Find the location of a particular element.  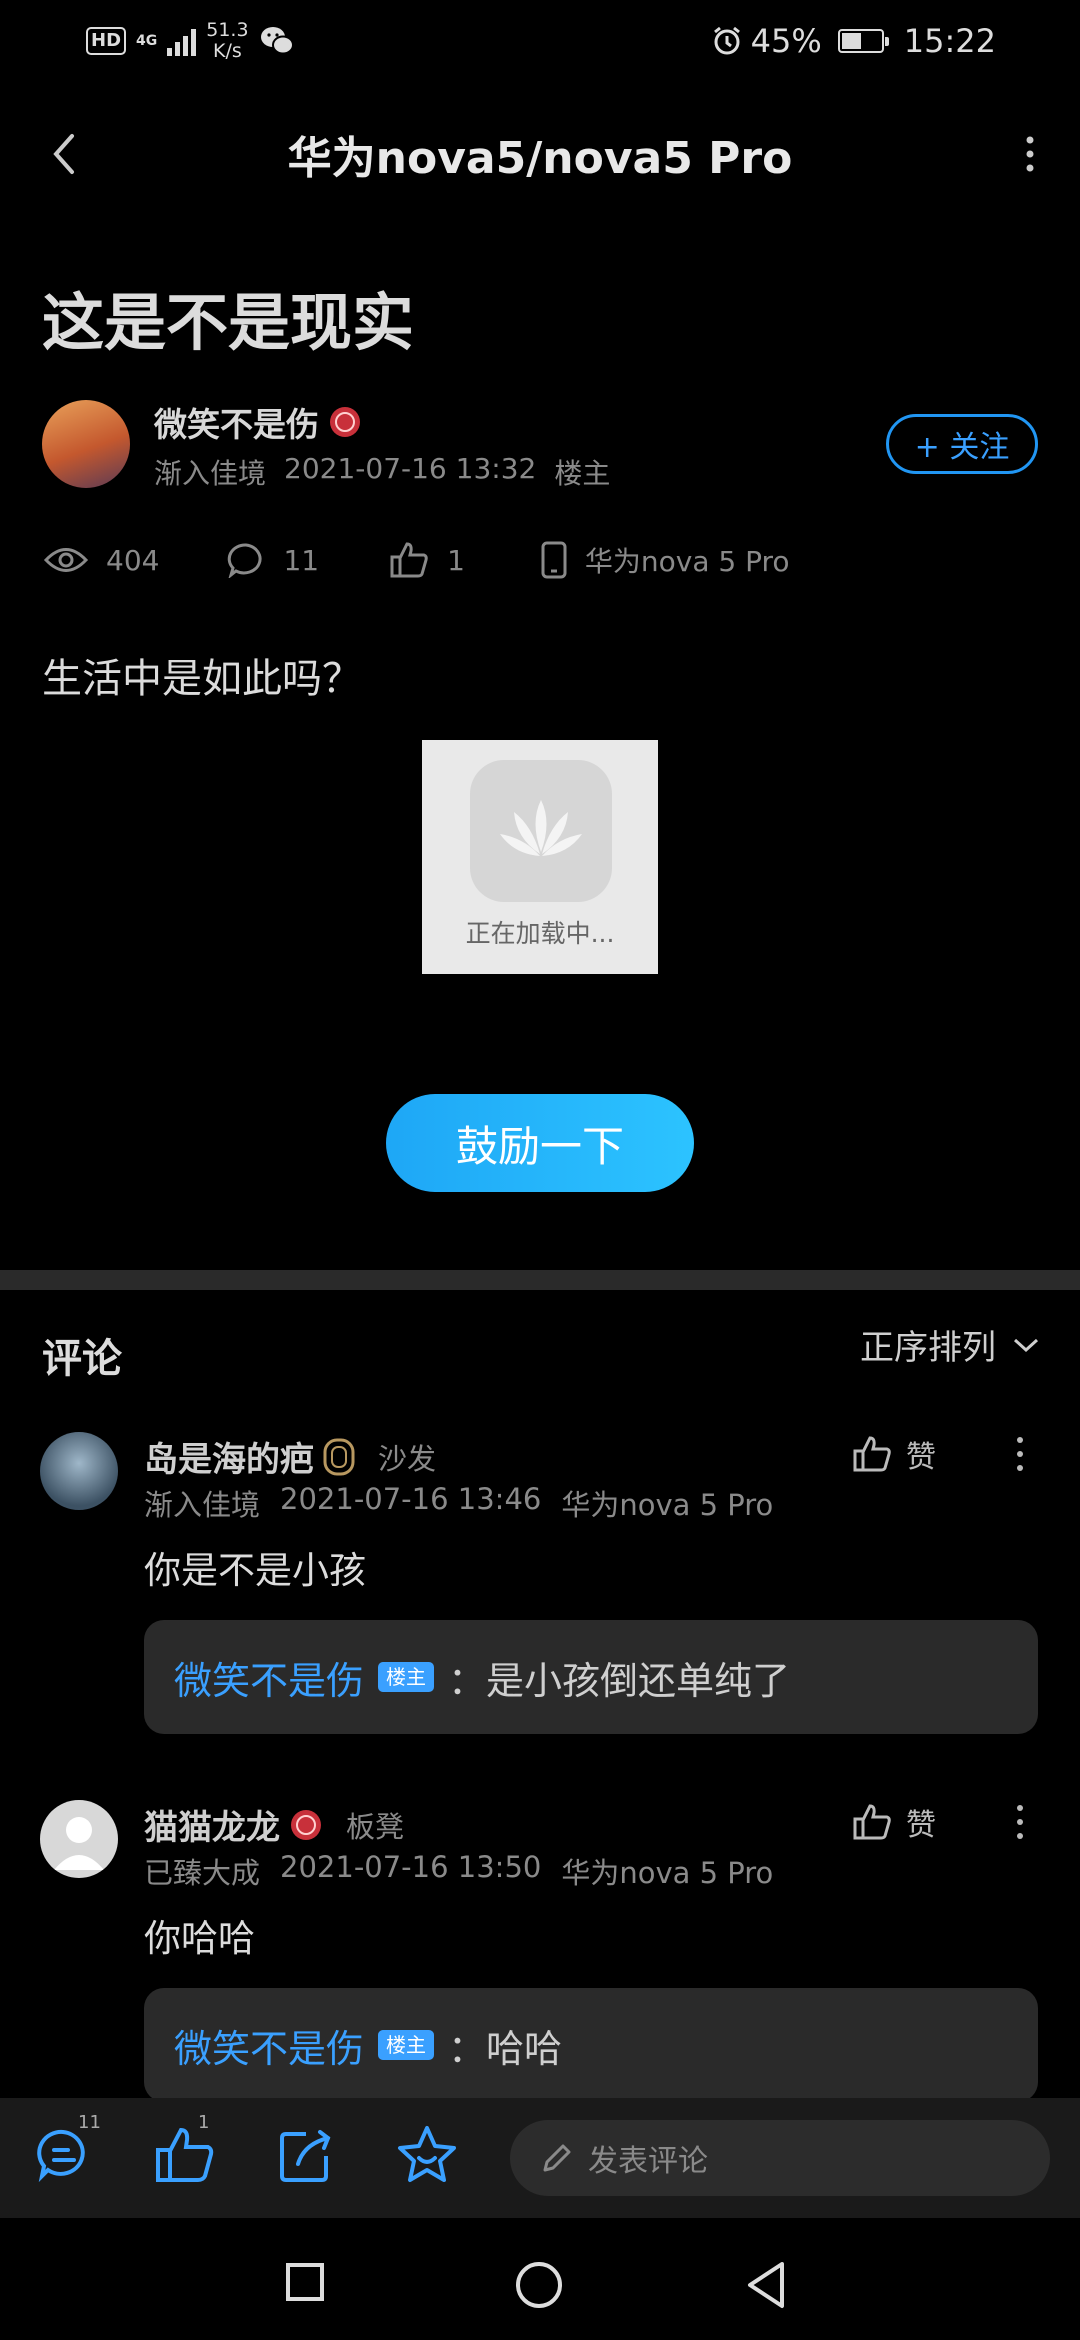

commenter-level: 已臻大成 is located at coordinates (202, 1873).